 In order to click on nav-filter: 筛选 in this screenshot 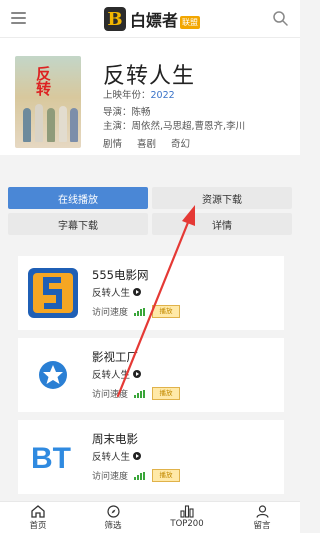, I will do `click(113, 518)`.